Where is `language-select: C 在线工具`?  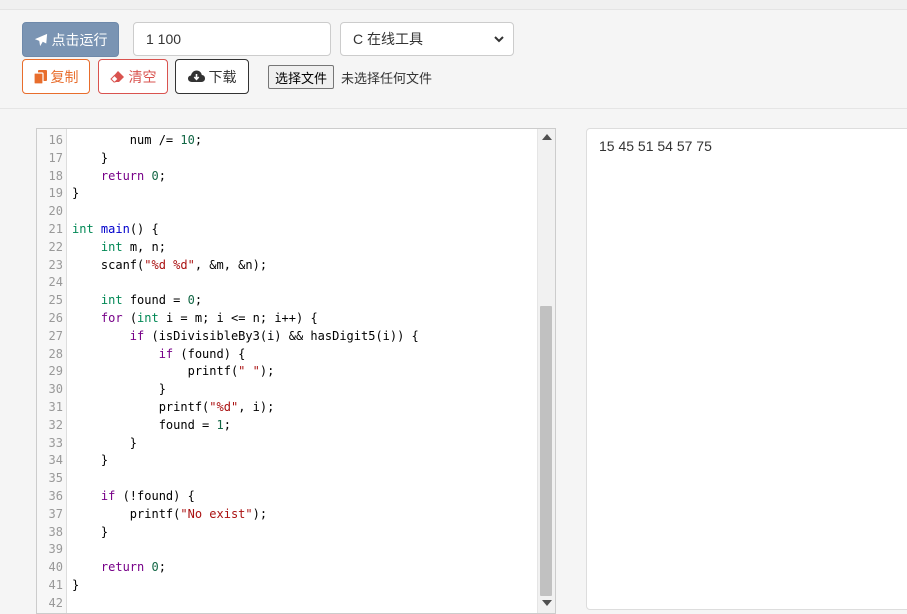
language-select: C 在线工具 is located at coordinates (427, 39).